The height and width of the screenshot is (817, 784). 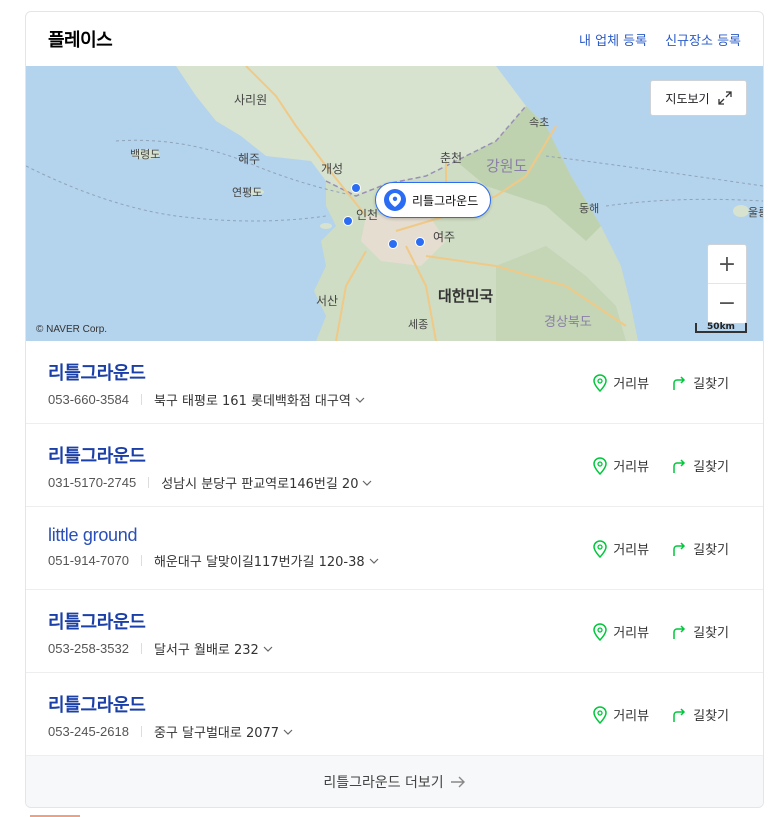 I want to click on map-label-yeoju: 여주, so click(x=444, y=237).